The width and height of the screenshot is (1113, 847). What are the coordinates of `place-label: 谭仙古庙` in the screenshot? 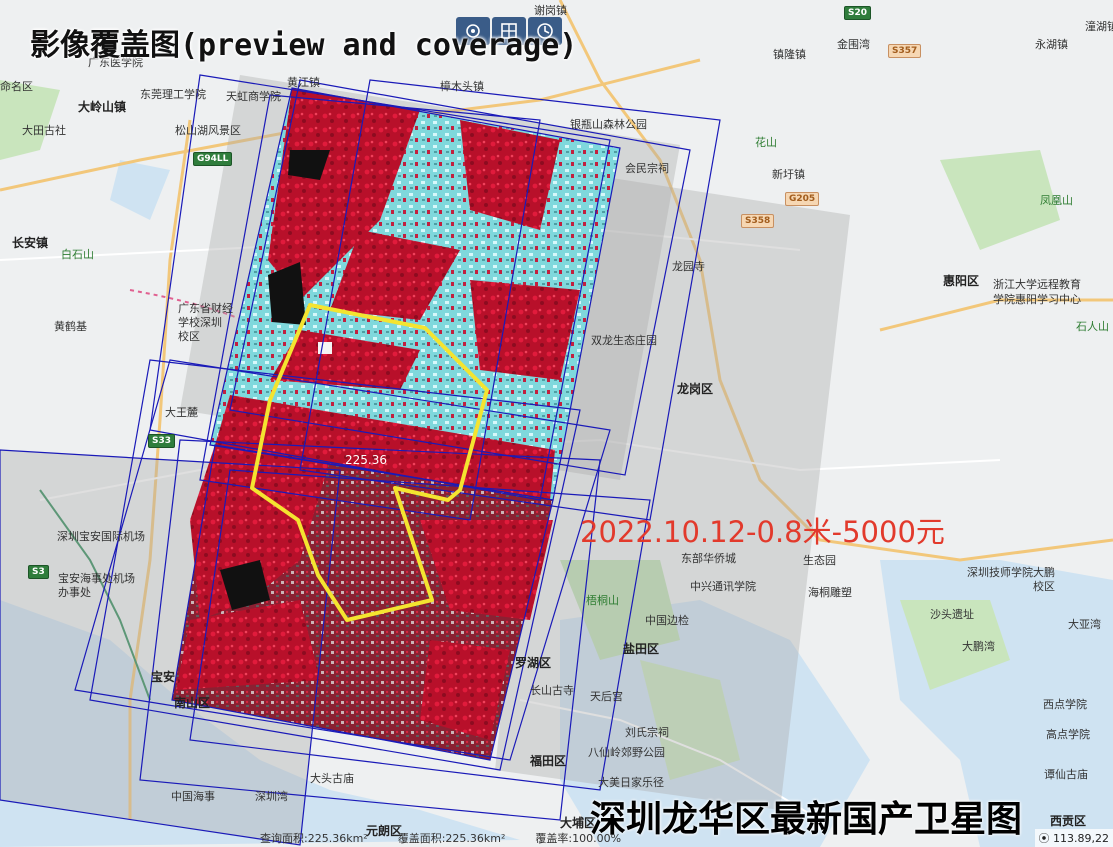 It's located at (1066, 774).